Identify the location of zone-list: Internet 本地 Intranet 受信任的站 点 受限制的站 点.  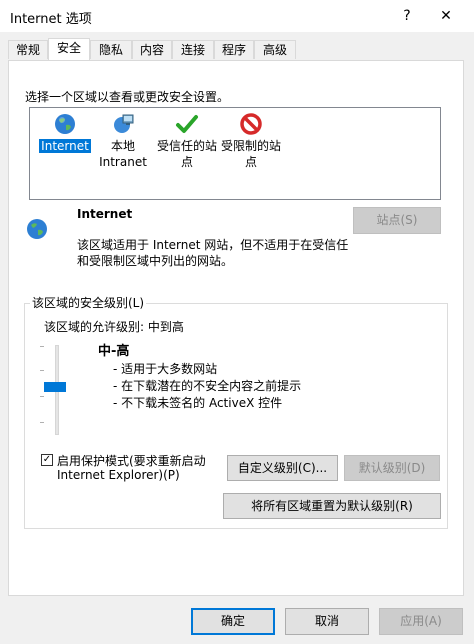
(235, 153).